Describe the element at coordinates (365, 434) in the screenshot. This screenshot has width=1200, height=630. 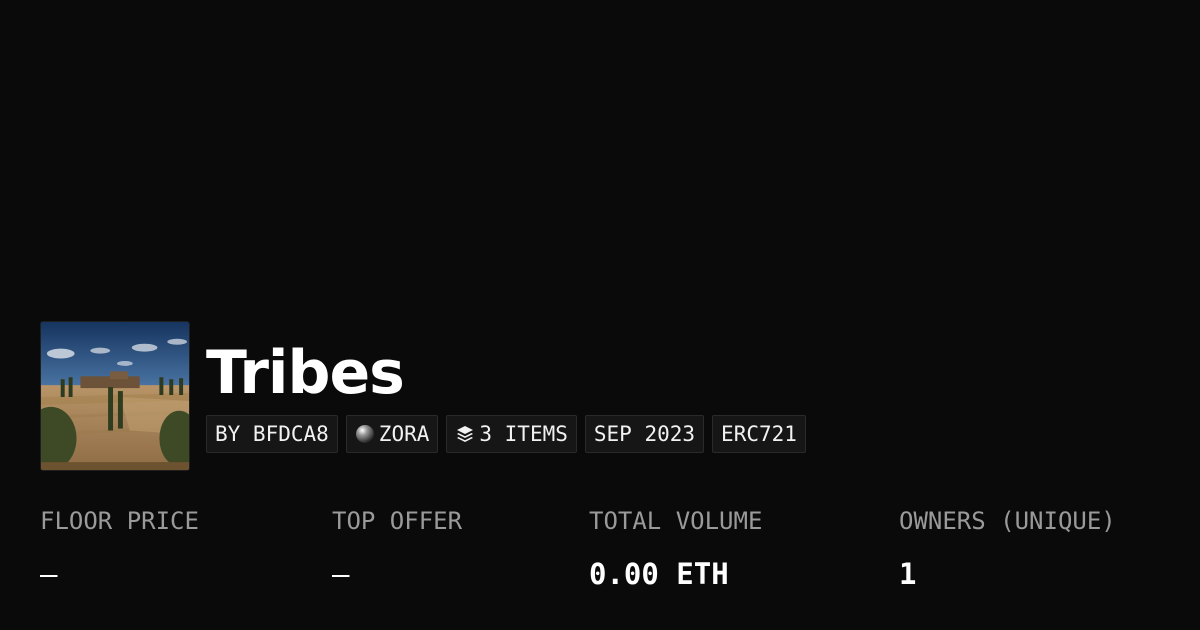
I see `zora-orb-icon` at that location.